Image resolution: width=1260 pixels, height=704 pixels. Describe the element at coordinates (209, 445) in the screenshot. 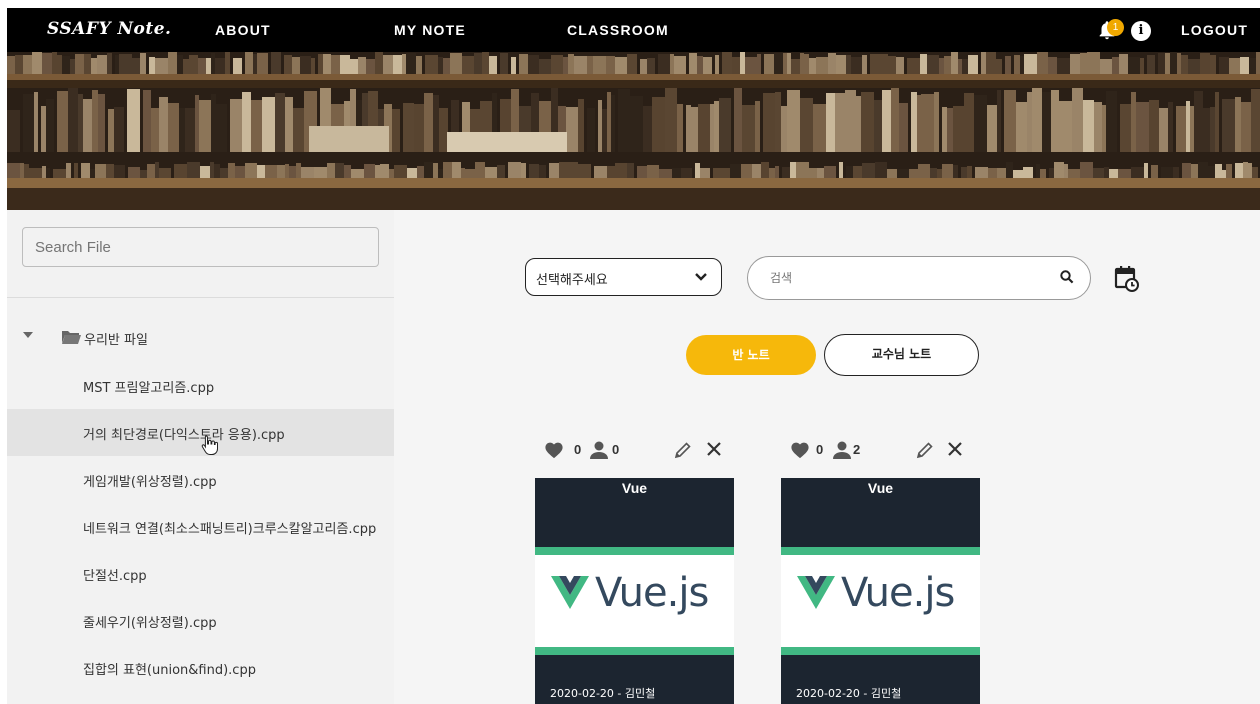

I see `hand-cursor-icon` at that location.